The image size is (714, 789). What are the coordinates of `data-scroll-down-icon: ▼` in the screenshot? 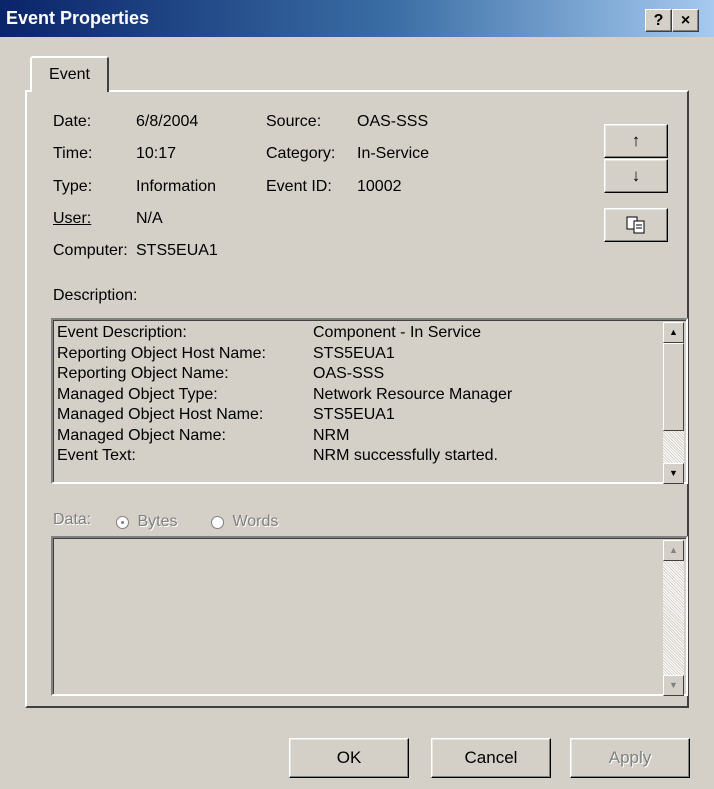 It's located at (673, 685).